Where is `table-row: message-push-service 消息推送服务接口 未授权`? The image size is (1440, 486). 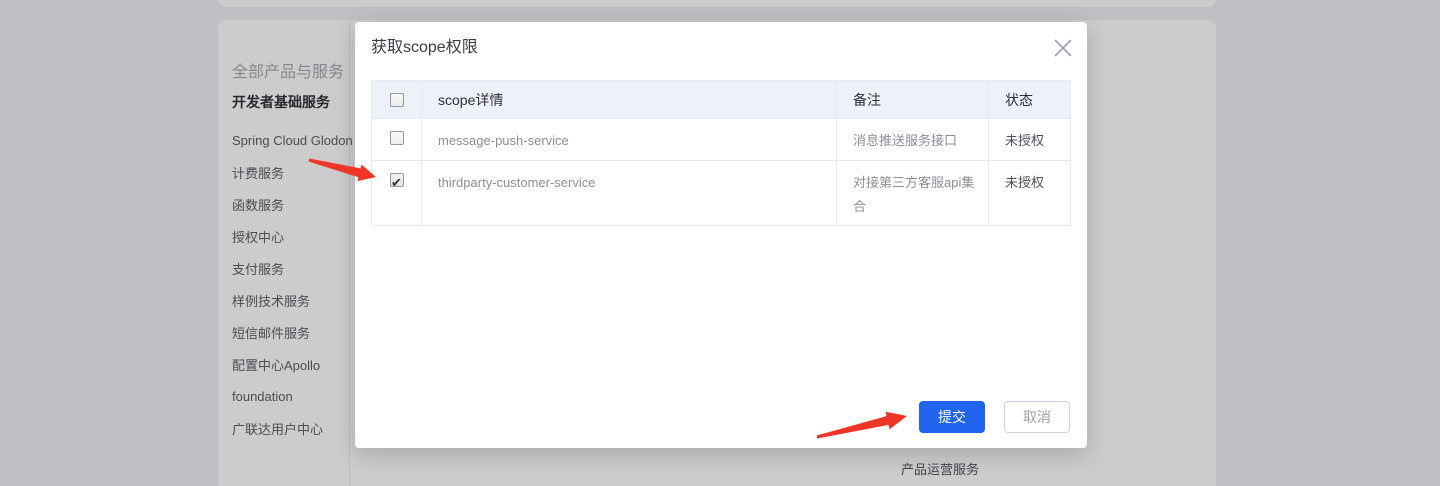
table-row: message-push-service 消息推送服务接口 未授权 is located at coordinates (721, 139).